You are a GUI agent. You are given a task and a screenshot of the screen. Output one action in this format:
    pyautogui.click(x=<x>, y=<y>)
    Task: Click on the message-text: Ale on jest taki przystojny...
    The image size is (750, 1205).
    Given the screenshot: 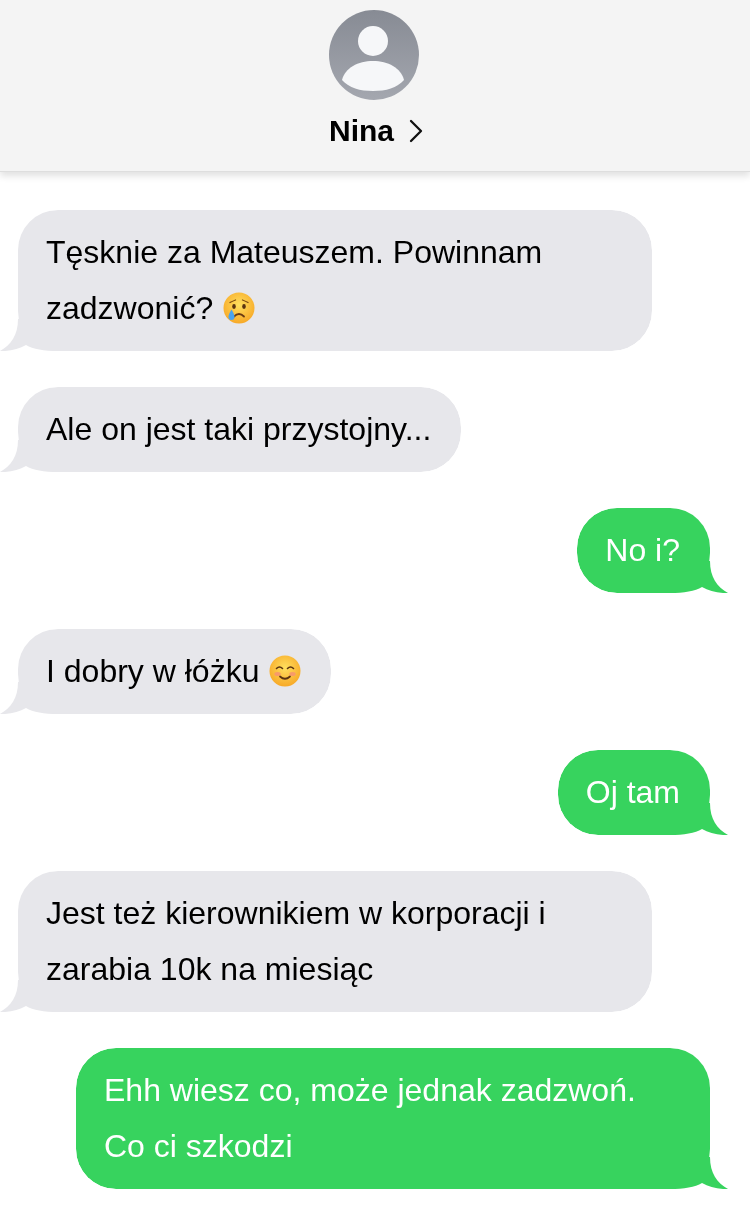 What is the action you would take?
    pyautogui.click(x=239, y=429)
    